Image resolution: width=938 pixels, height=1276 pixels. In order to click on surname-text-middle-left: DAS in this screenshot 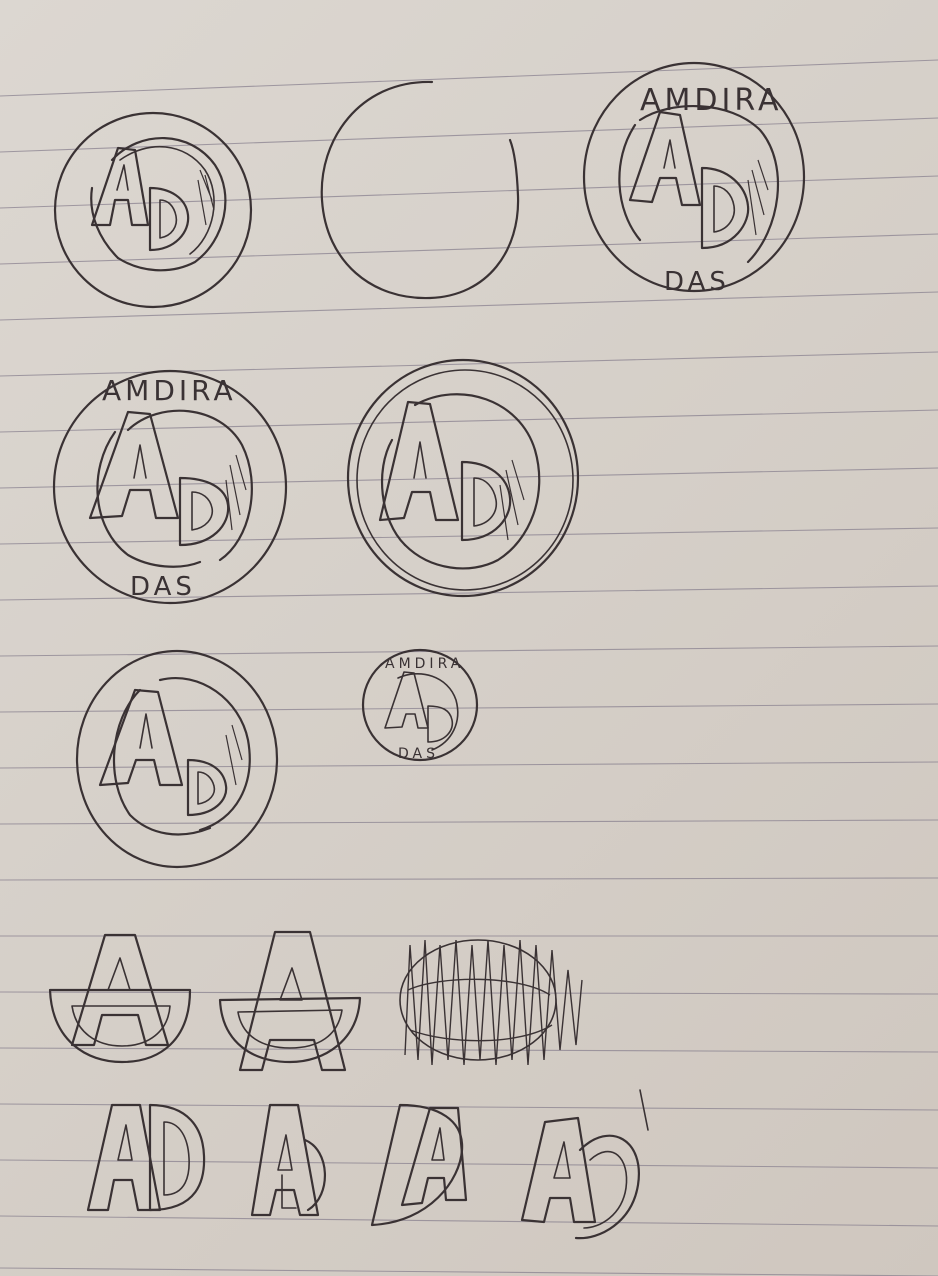, I will do `click(163, 587)`.